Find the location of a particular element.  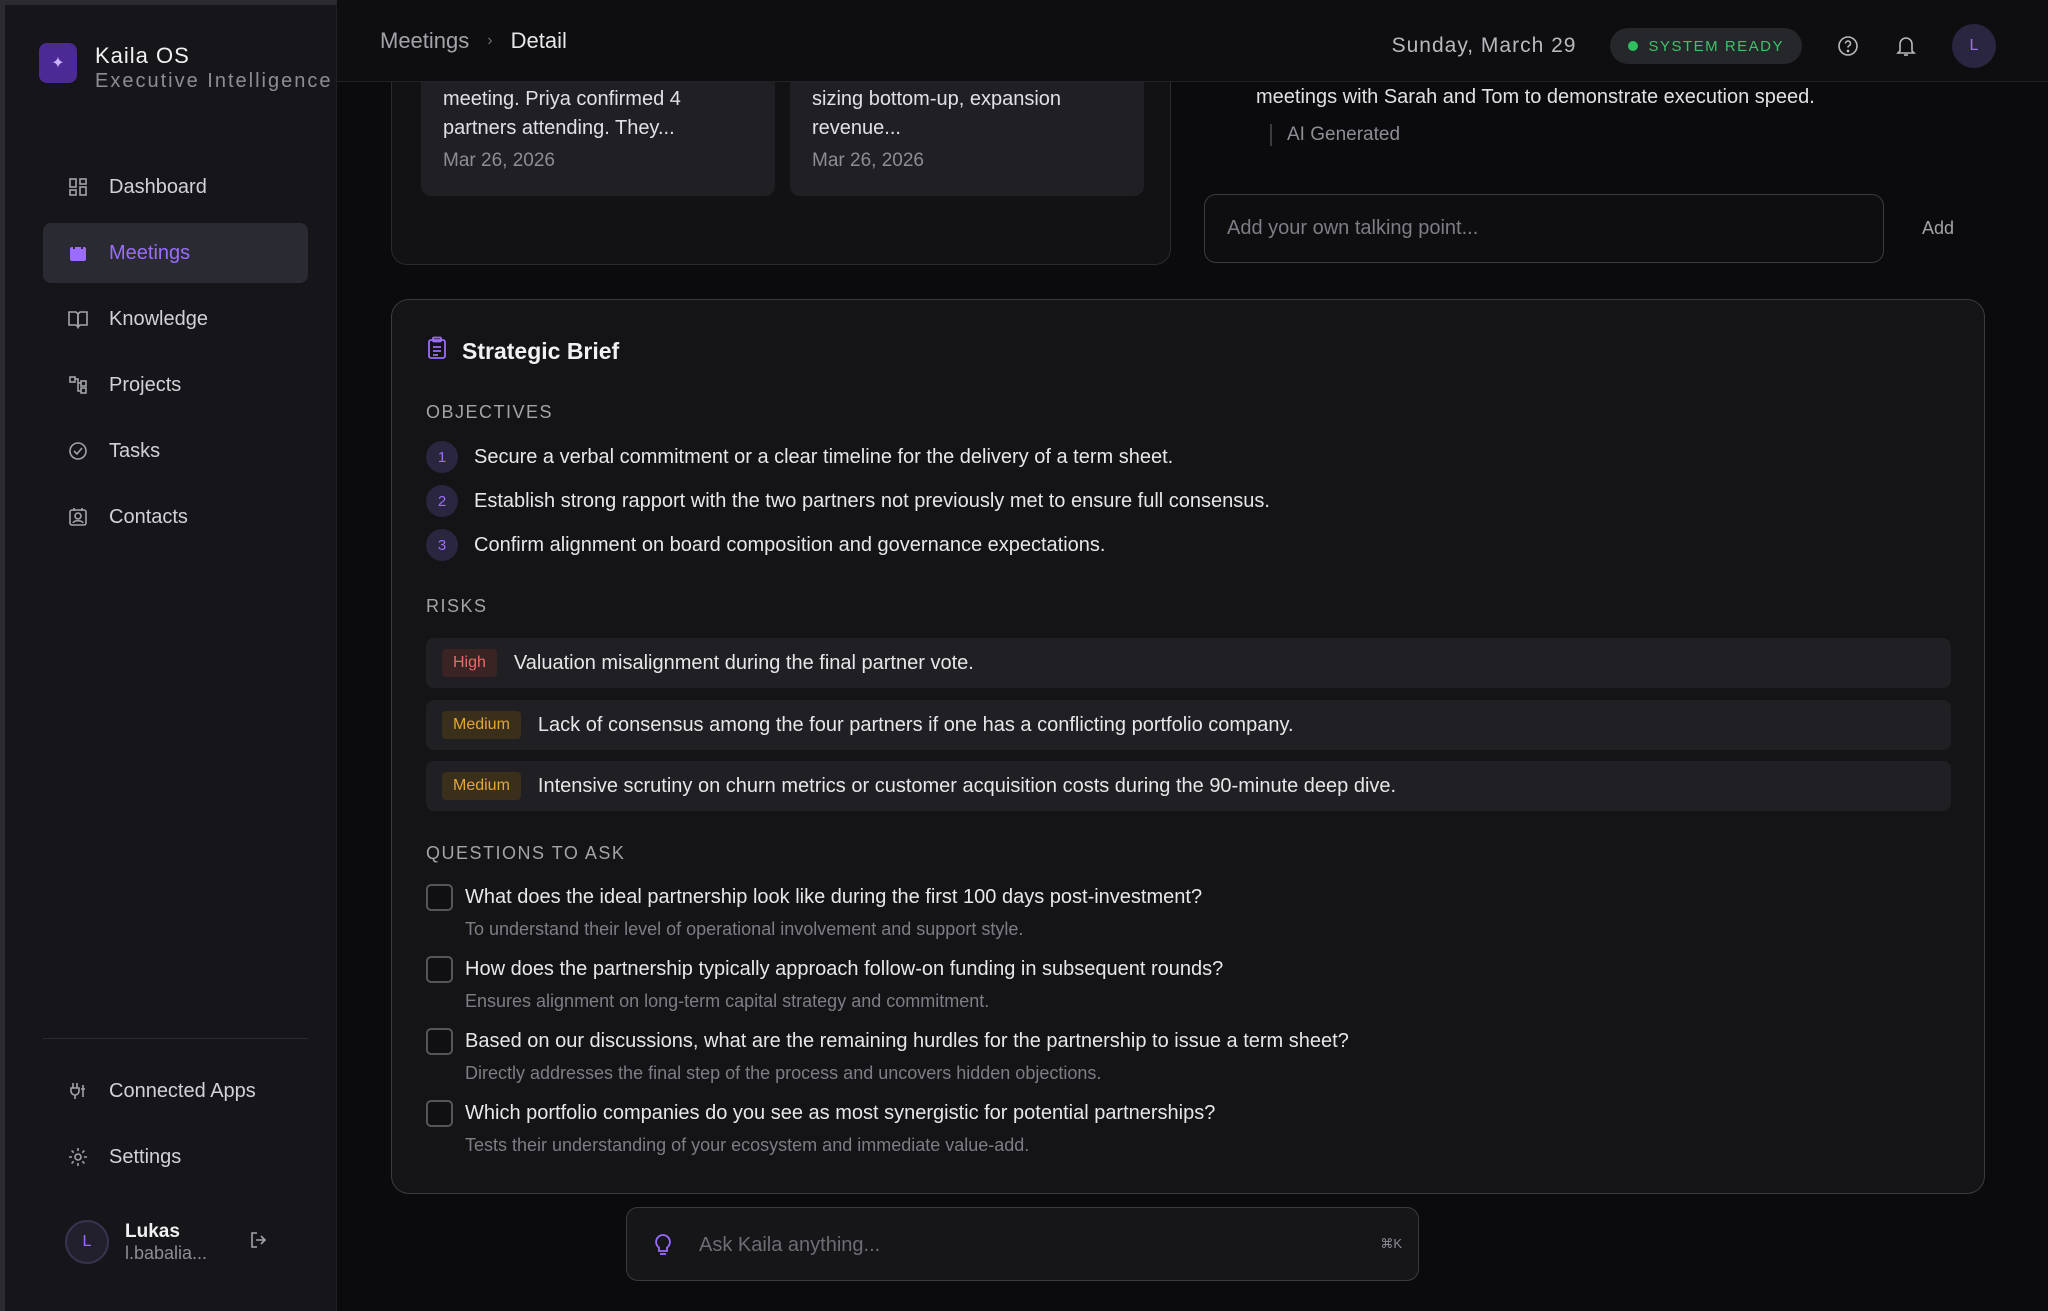

sidebar-item-label: Projects is located at coordinates (145, 384).